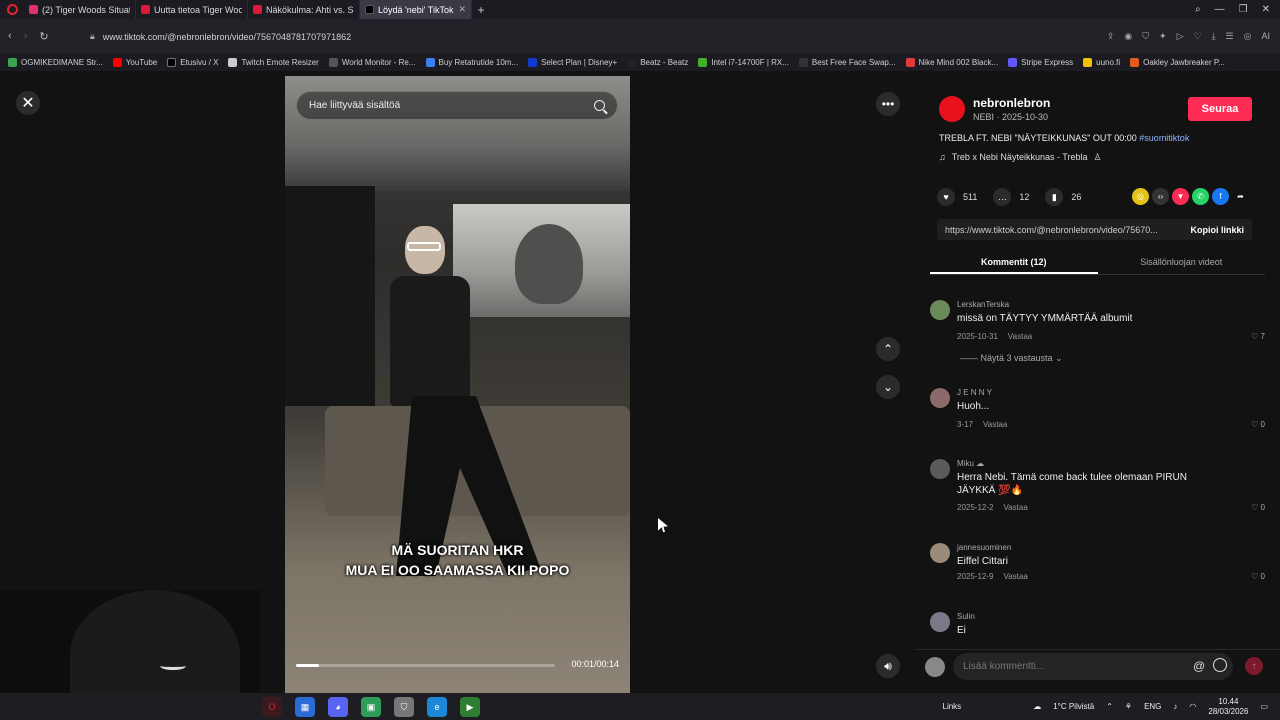 The height and width of the screenshot is (720, 1280). What do you see at coordinates (1214, 36) in the screenshot?
I see `download-icon: ⤓` at bounding box center [1214, 36].